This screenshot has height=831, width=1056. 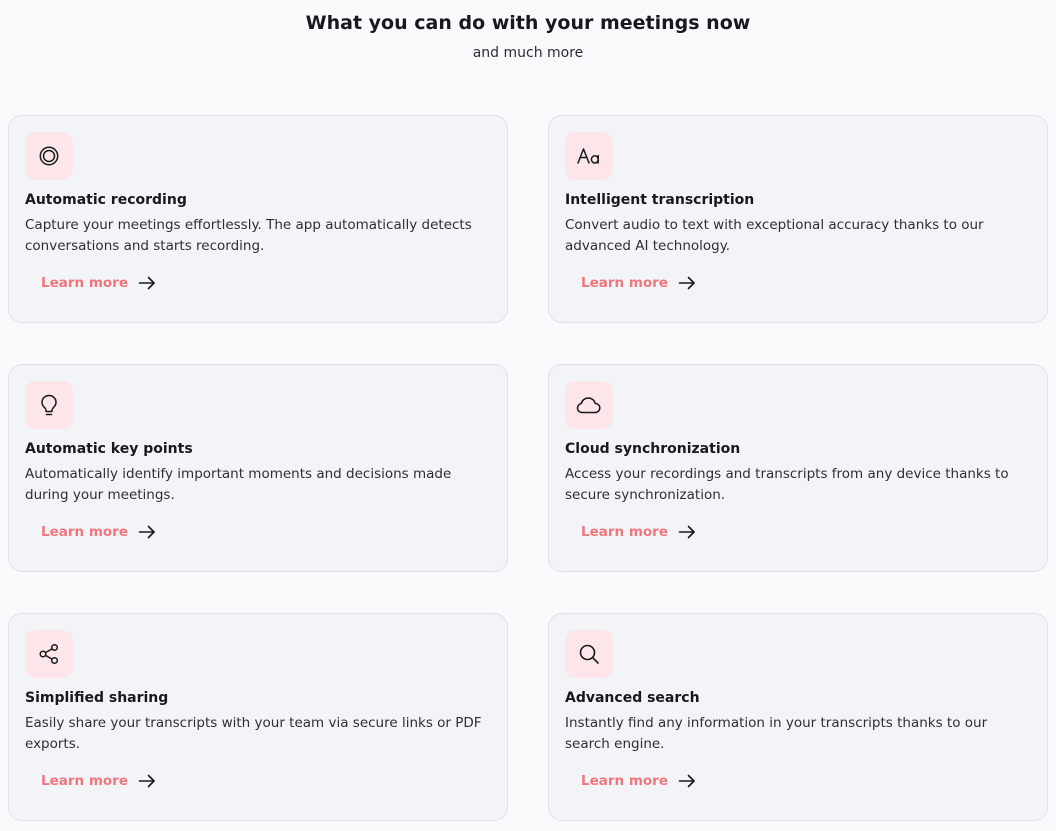 I want to click on feature-title: Automatic key points, so click(x=109, y=449).